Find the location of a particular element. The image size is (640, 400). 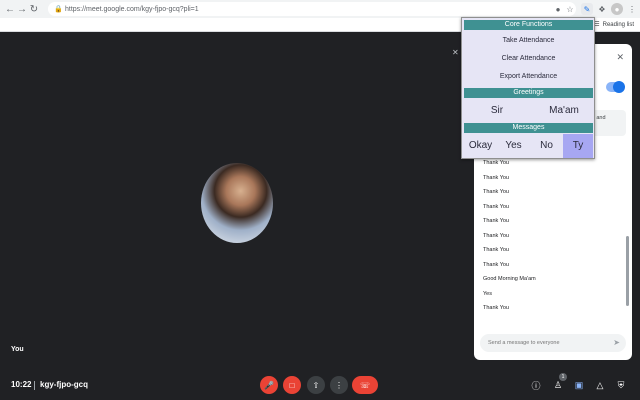

chat-message: Yes is located at coordinates (487, 293).